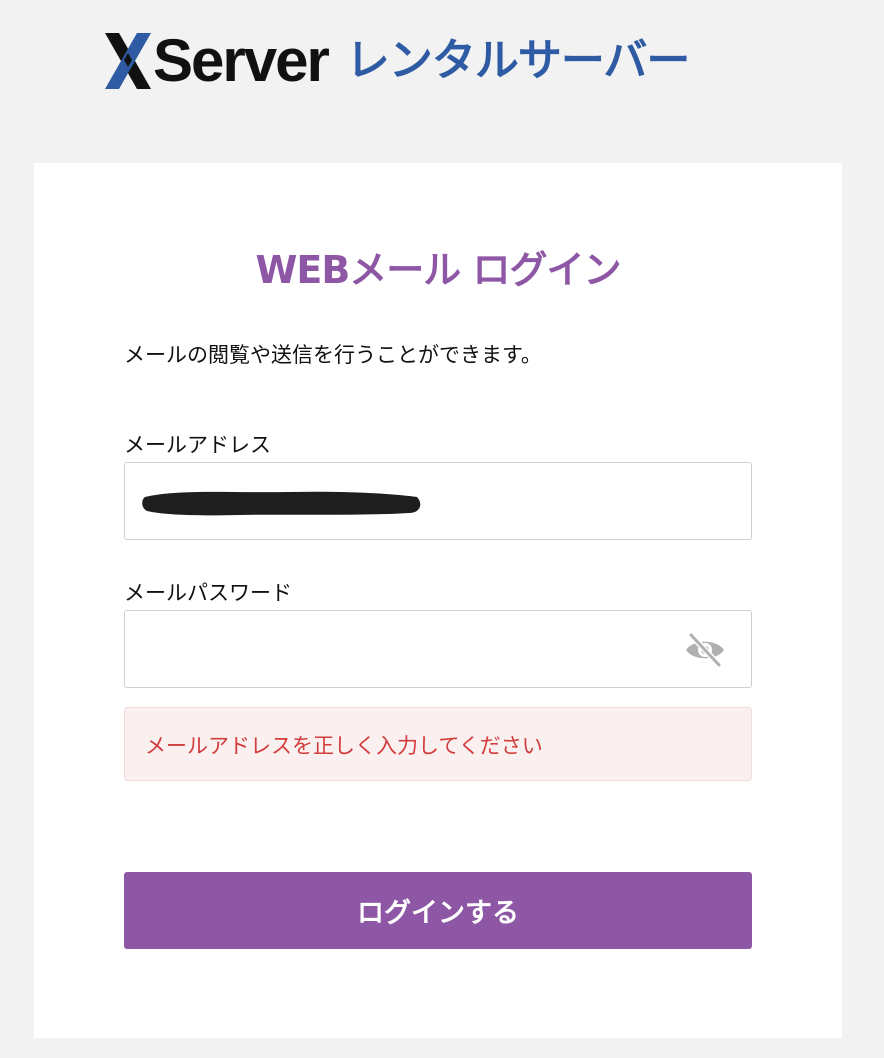  What do you see at coordinates (208, 593) in the screenshot?
I see `password-label: メールパスワード` at bounding box center [208, 593].